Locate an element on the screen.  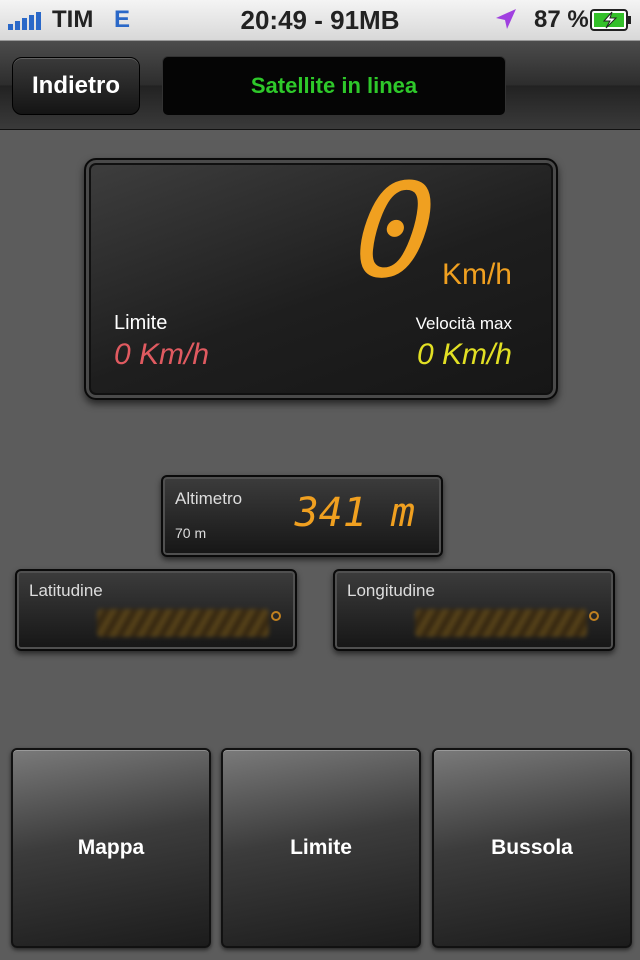
current-speed: 0 is located at coordinates (394, 231).